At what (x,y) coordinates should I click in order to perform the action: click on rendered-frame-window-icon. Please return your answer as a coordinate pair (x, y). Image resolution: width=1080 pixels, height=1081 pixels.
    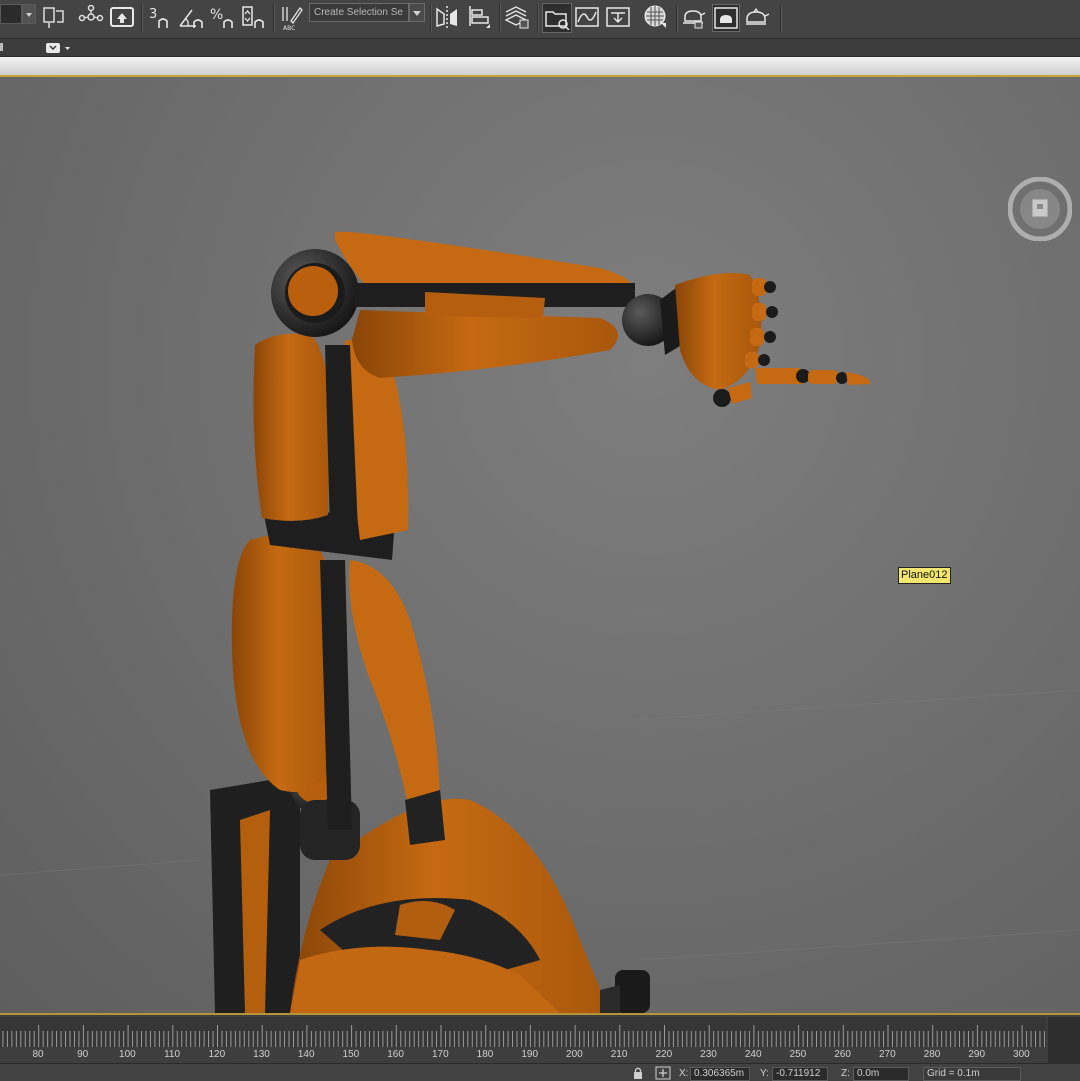
    Looking at the image, I should click on (726, 18).